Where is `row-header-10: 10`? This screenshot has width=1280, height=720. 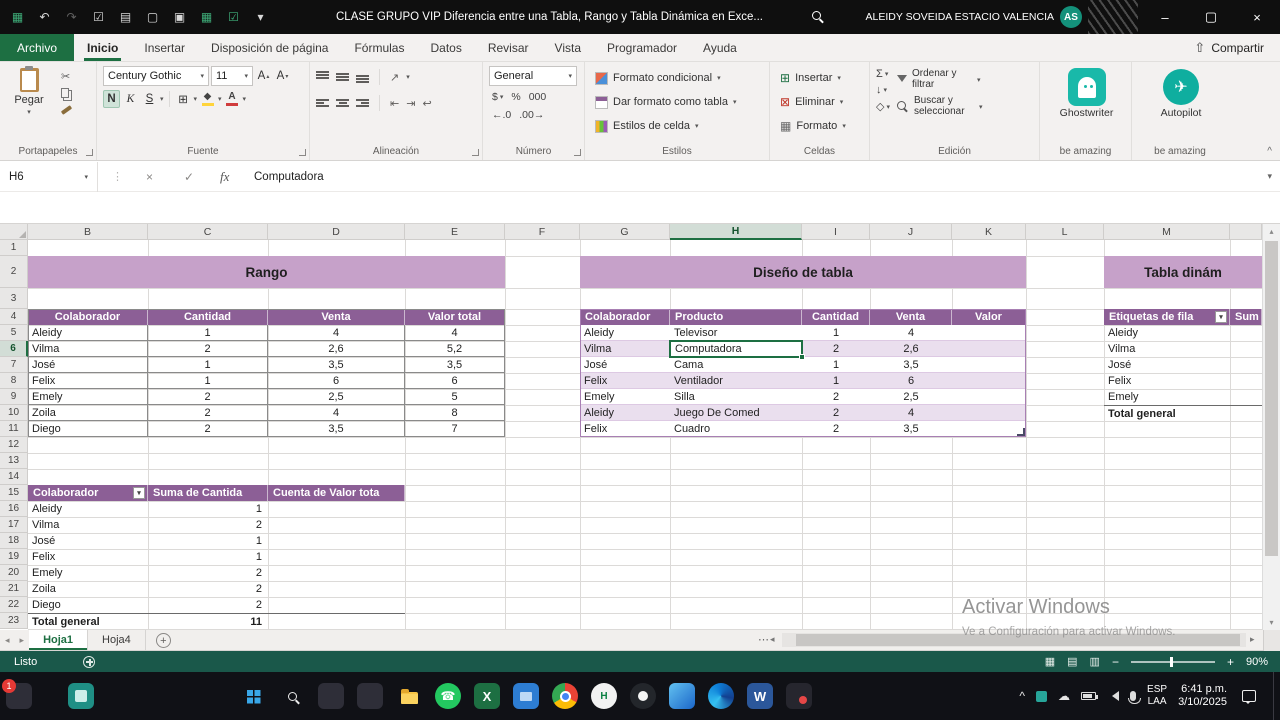 row-header-10: 10 is located at coordinates (14, 413).